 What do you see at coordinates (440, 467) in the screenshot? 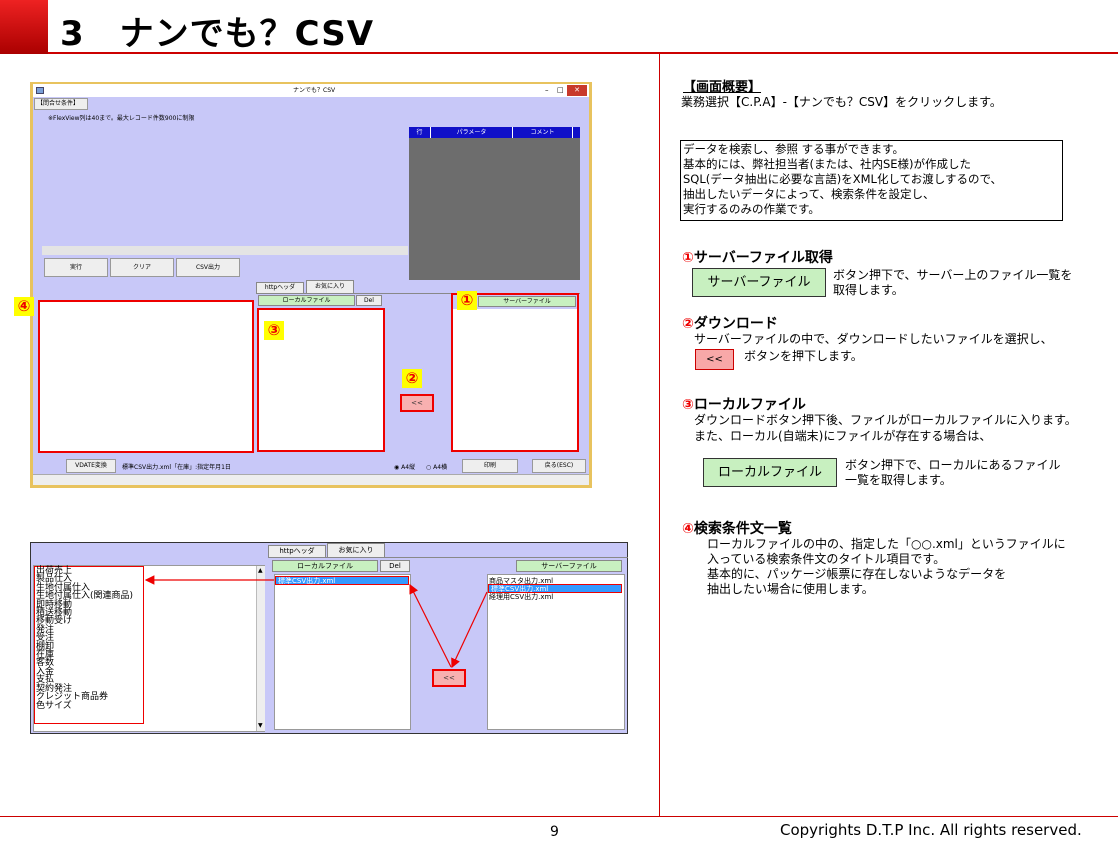
I see `radio-a4-landscape-label: A4横` at bounding box center [440, 467].